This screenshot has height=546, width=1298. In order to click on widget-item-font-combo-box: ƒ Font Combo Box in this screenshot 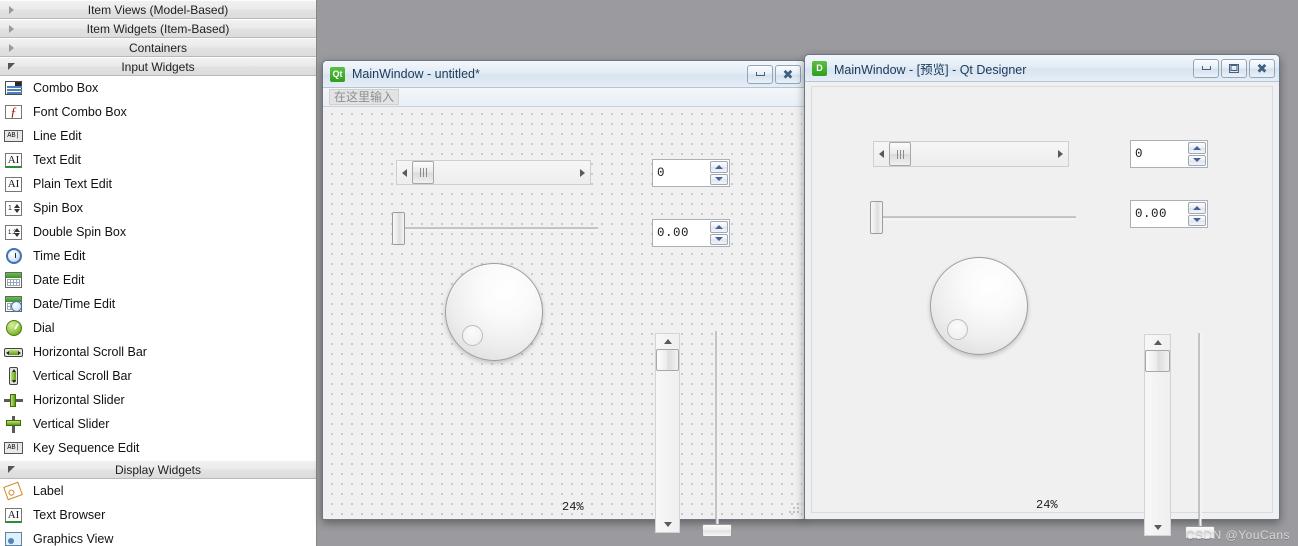, I will do `click(158, 112)`.